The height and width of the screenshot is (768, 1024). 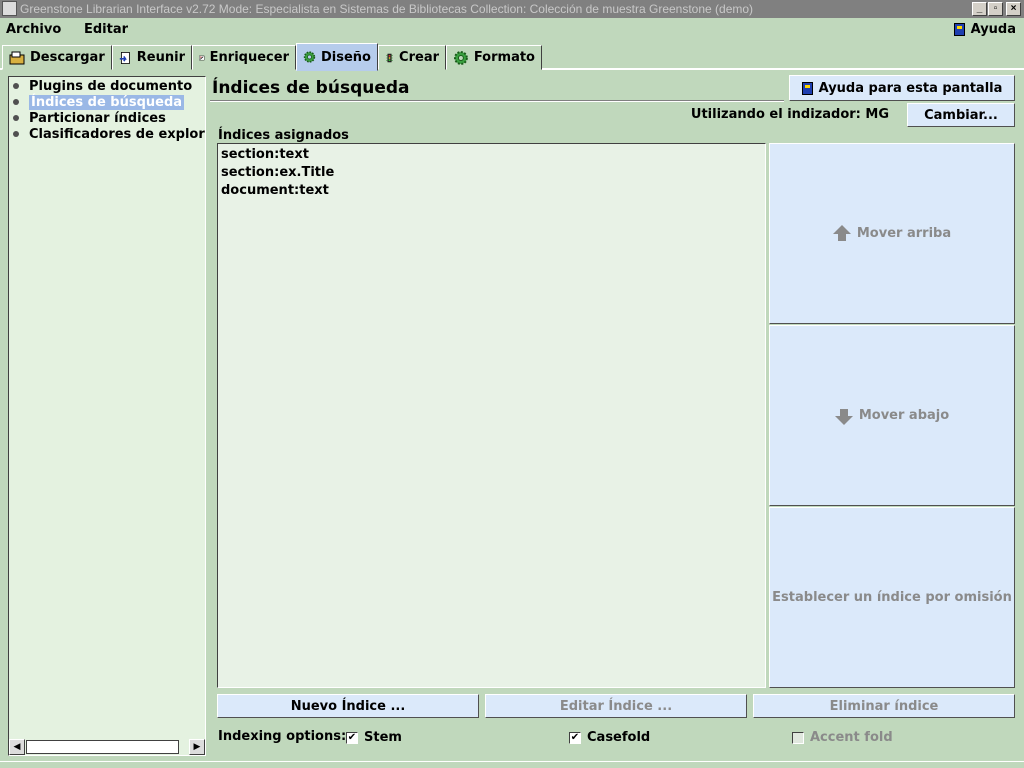 What do you see at coordinates (106, 29) in the screenshot?
I see `menu-editar: Editar` at bounding box center [106, 29].